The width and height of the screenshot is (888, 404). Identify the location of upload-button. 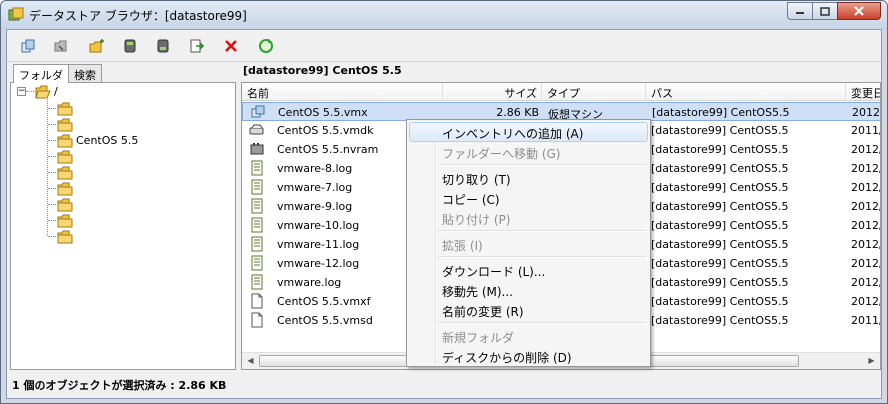
(130, 46).